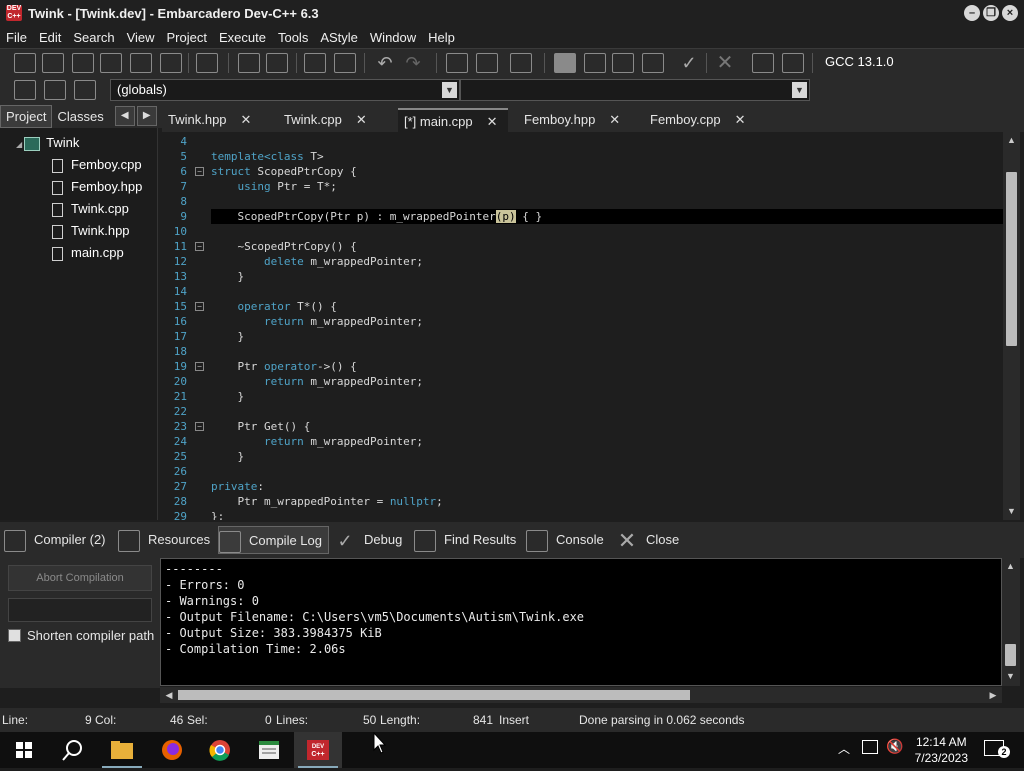 This screenshot has height=771, width=1024. I want to click on compile-run-icon, so click(623, 63).